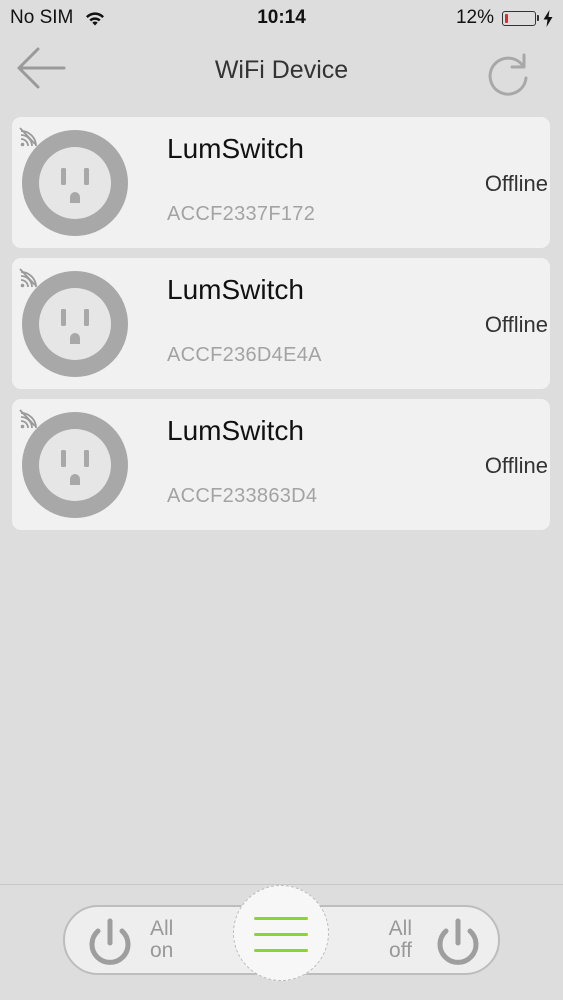  I want to click on device-card: LumSwitch ACCF2337F172 Offline, so click(281, 182).